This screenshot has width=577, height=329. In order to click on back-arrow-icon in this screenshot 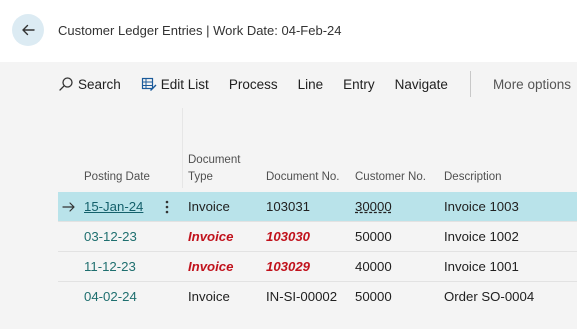, I will do `click(28, 30)`.